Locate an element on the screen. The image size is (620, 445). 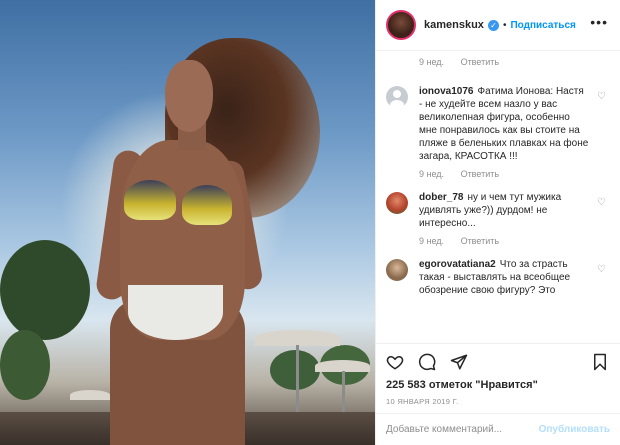
post-actions is located at coordinates (498, 361).